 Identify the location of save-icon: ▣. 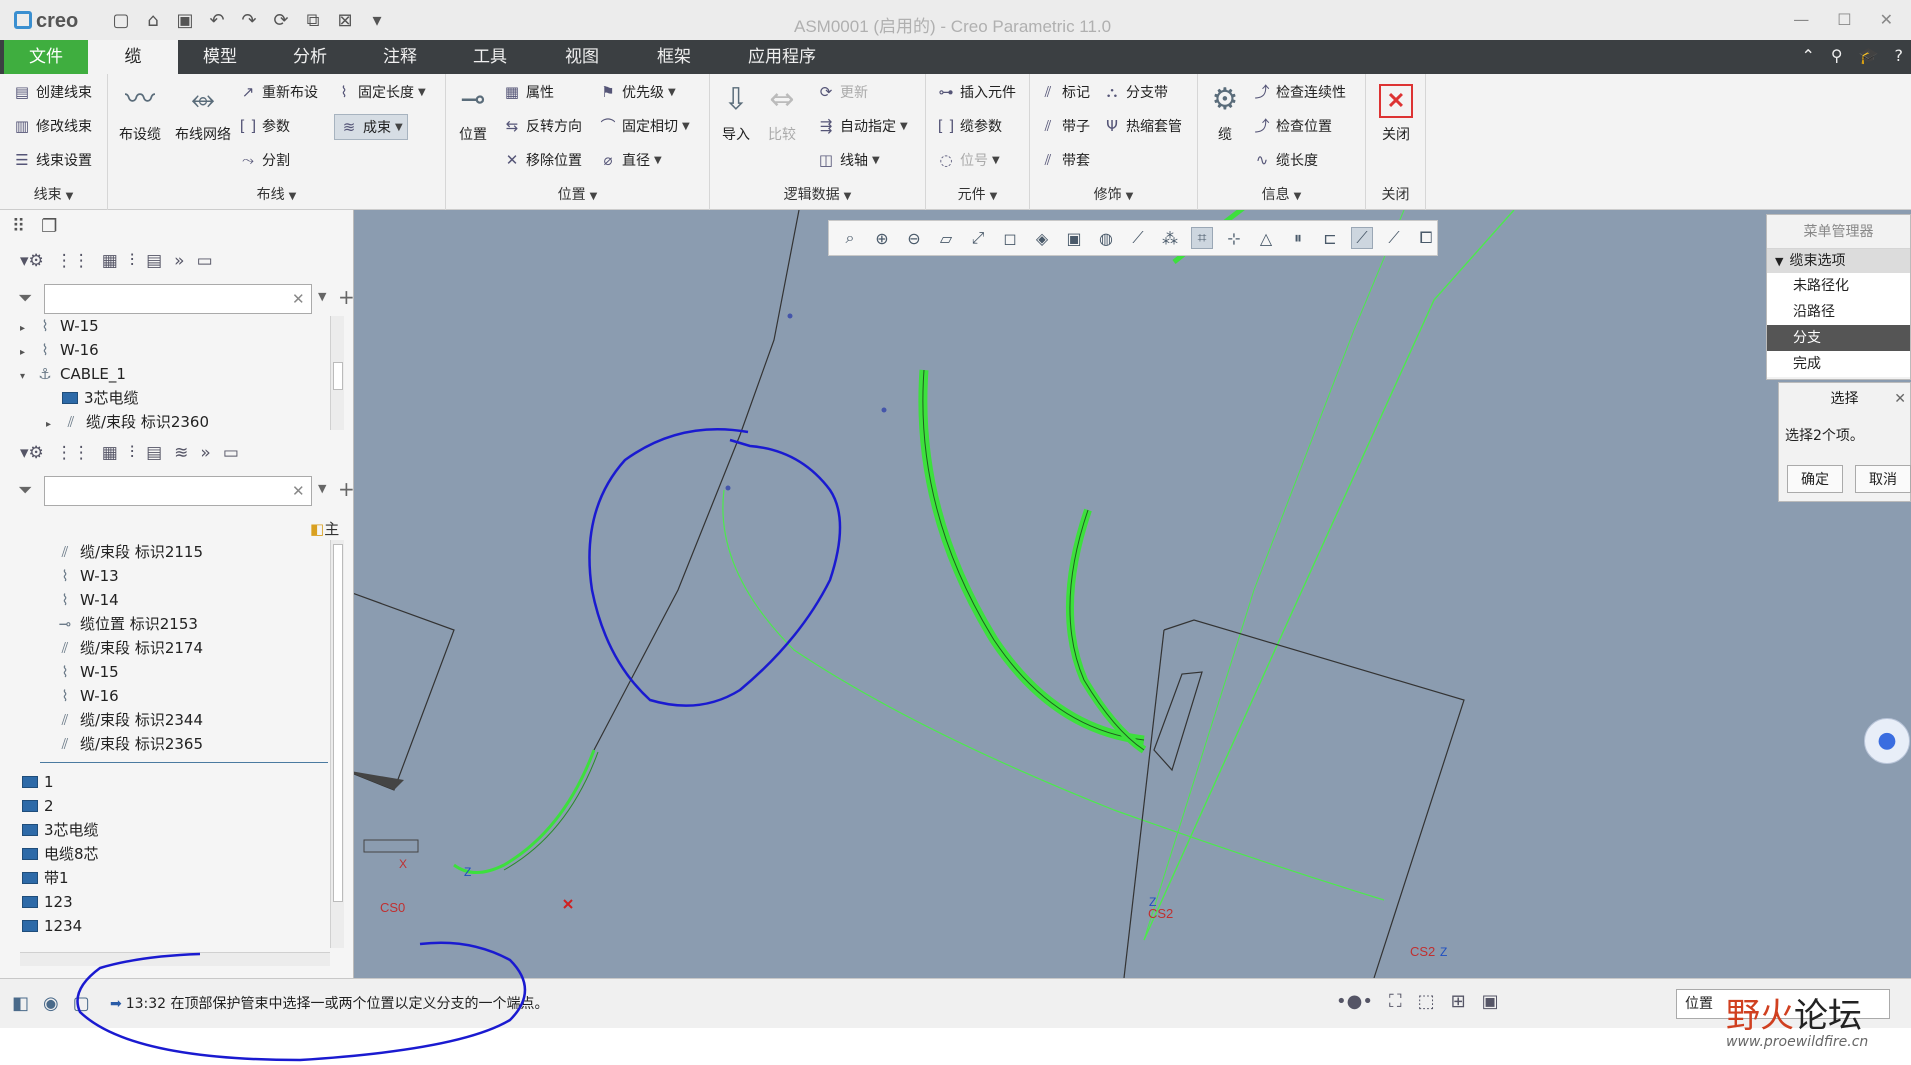
(185, 21).